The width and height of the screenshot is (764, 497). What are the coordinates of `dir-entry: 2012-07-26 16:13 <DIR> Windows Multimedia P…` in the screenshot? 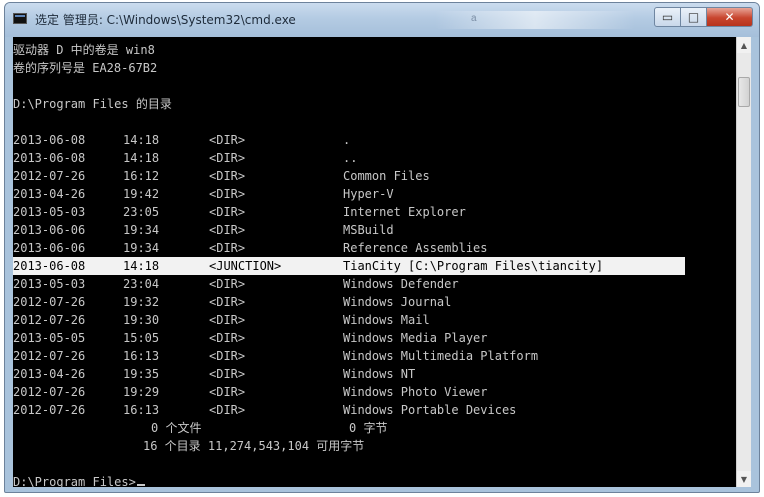 It's located at (349, 356).